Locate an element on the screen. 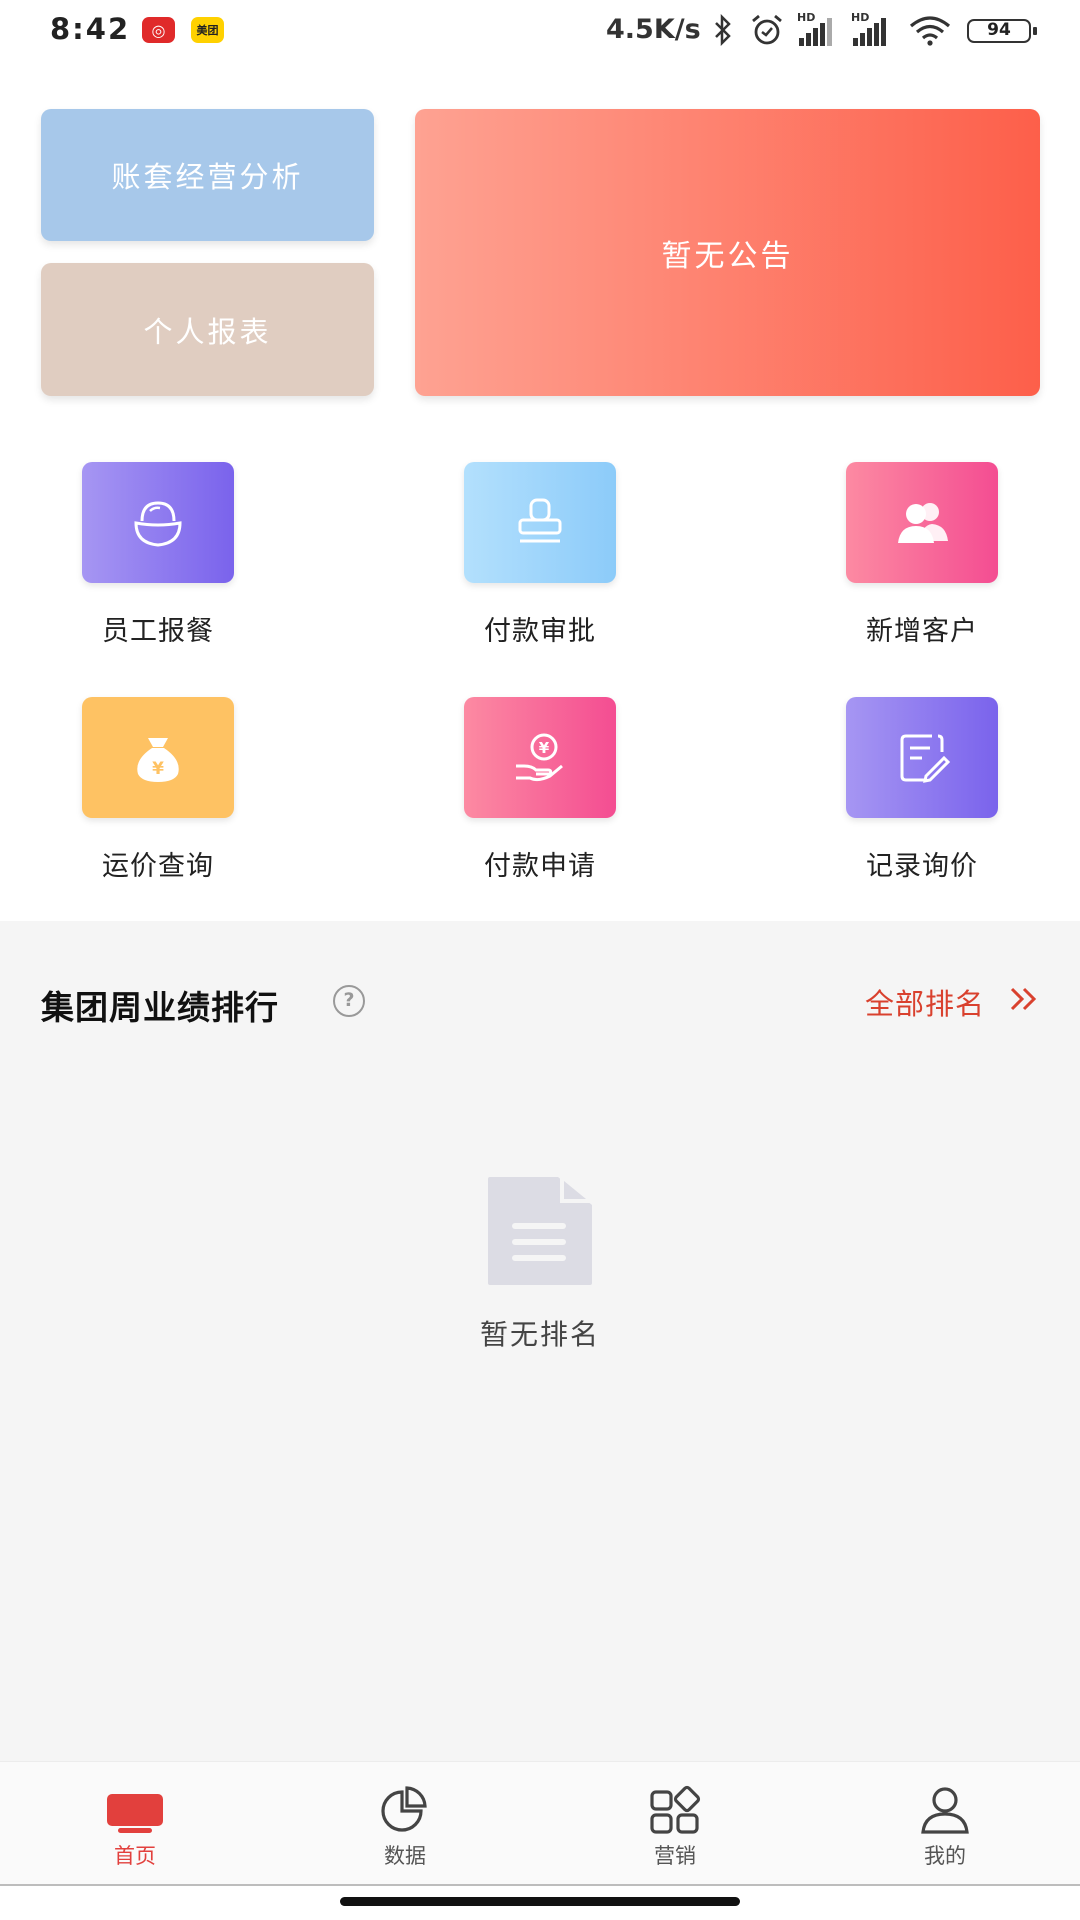  users-icon is located at coordinates (922, 522).